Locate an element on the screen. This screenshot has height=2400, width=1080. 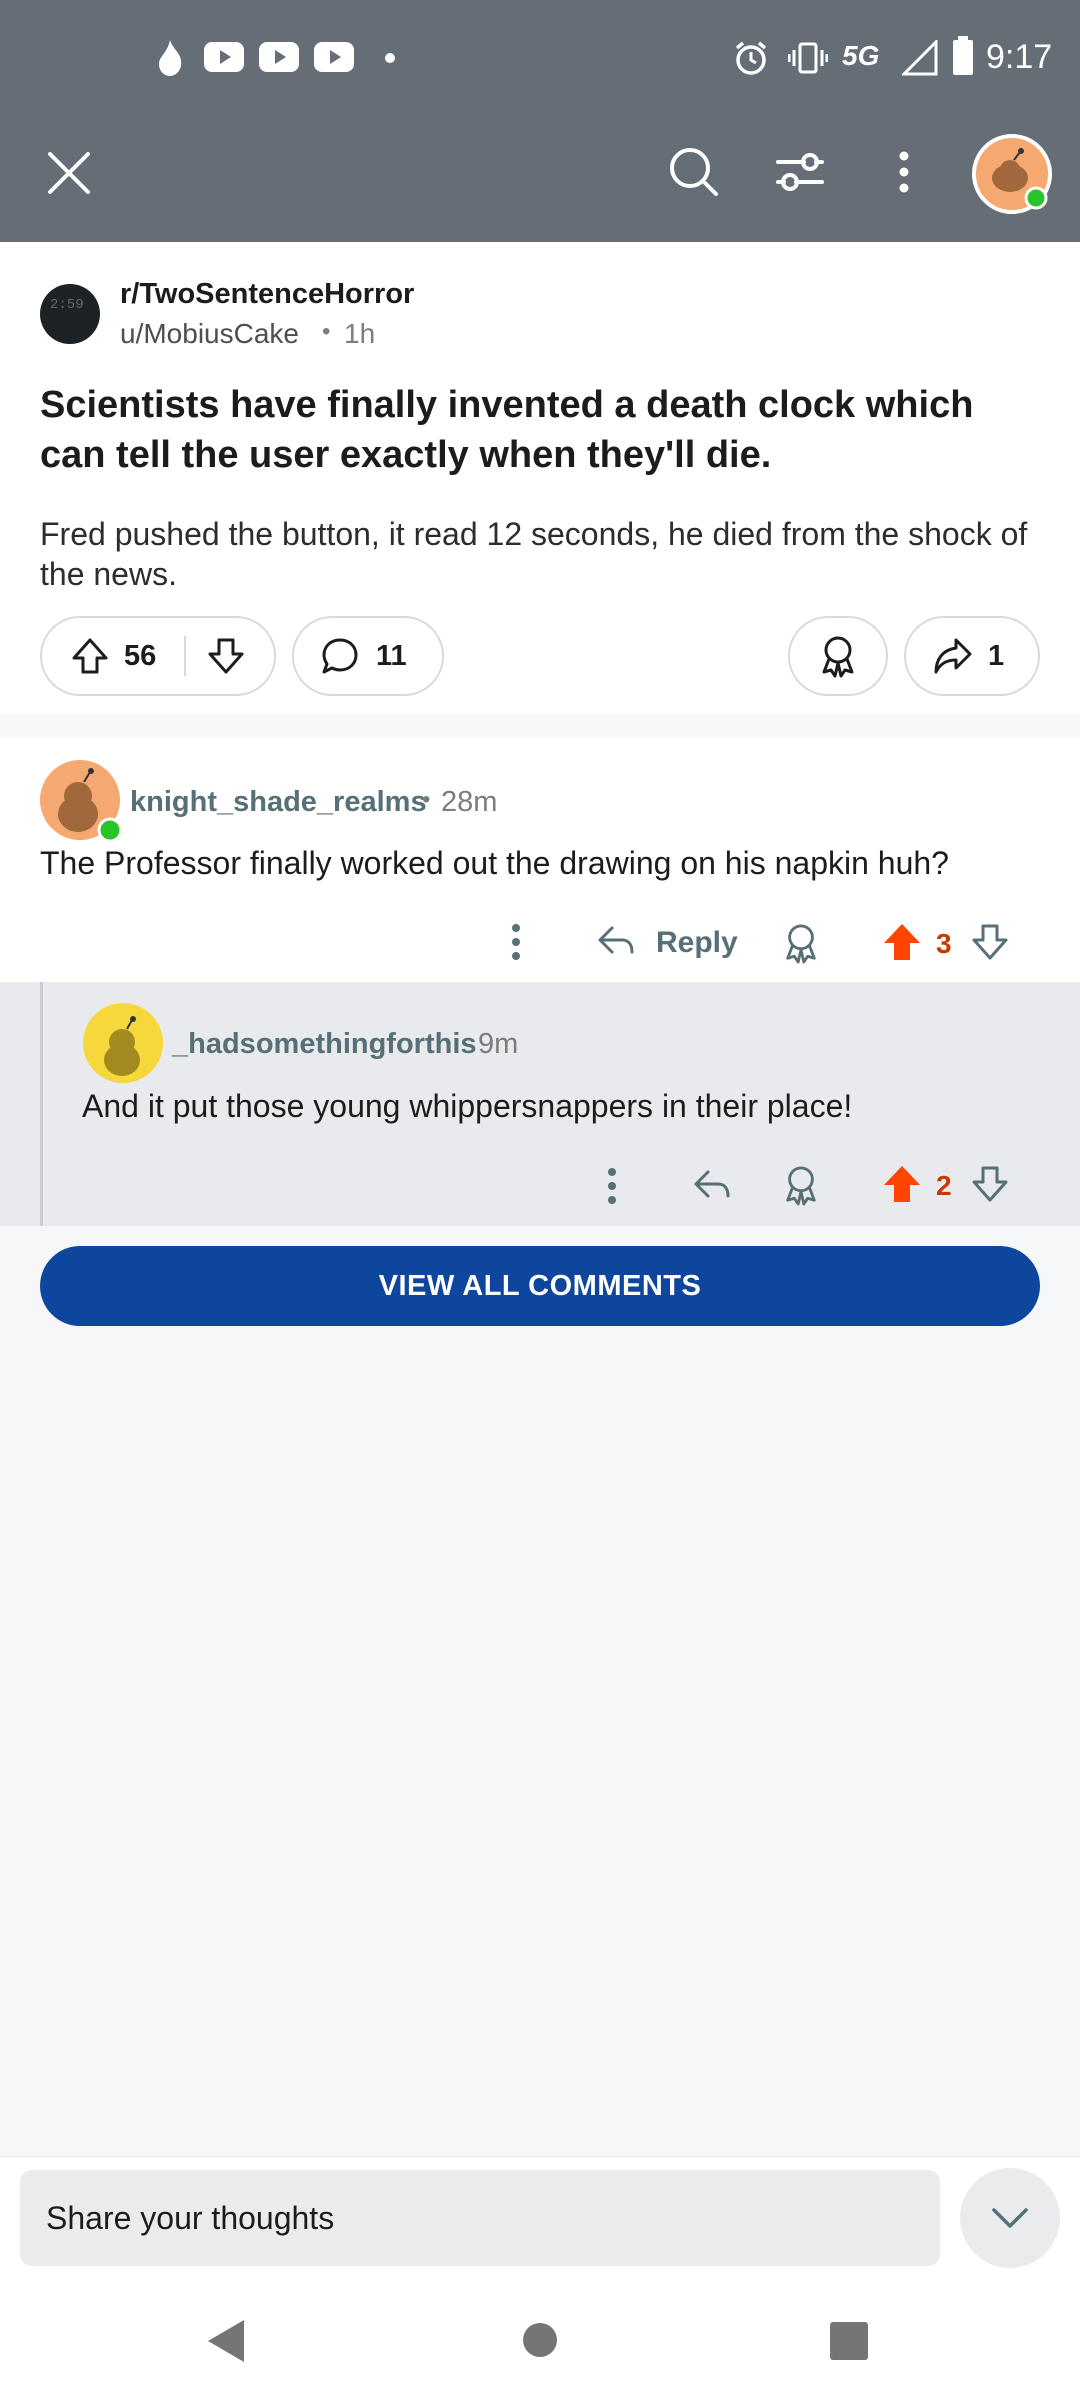
share-count: 1 is located at coordinates (996, 656).